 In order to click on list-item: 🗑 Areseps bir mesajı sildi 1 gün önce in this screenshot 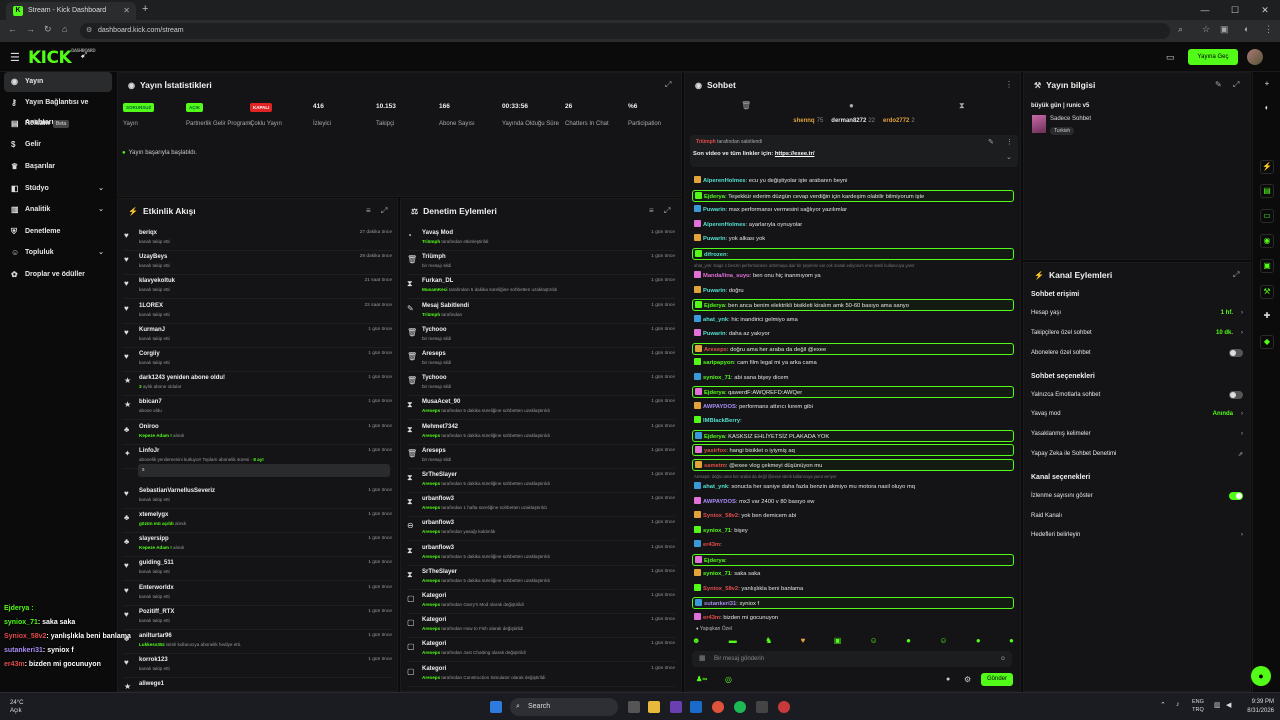, I will do `click(541, 360)`.